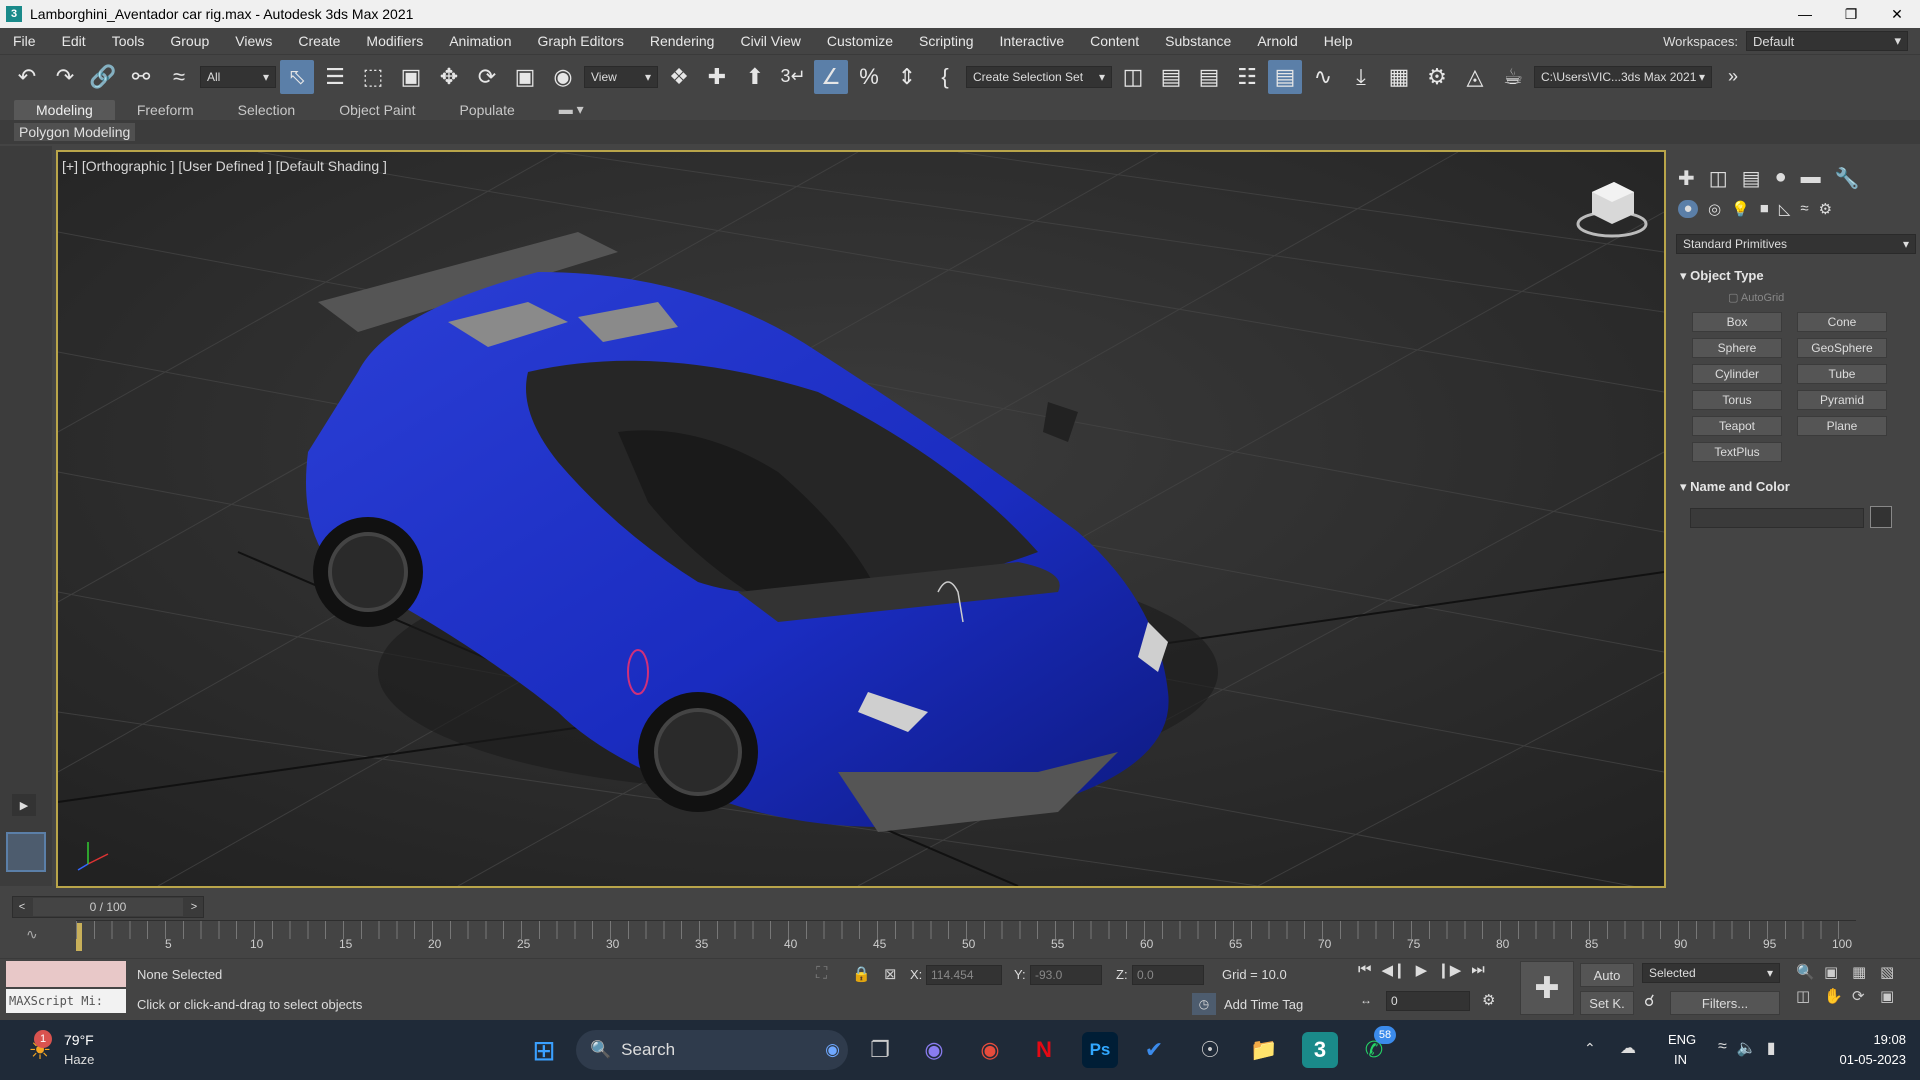 Image resolution: width=1920 pixels, height=1080 pixels. What do you see at coordinates (335, 77) in the screenshot?
I see `select-by-name-icon: ☰` at bounding box center [335, 77].